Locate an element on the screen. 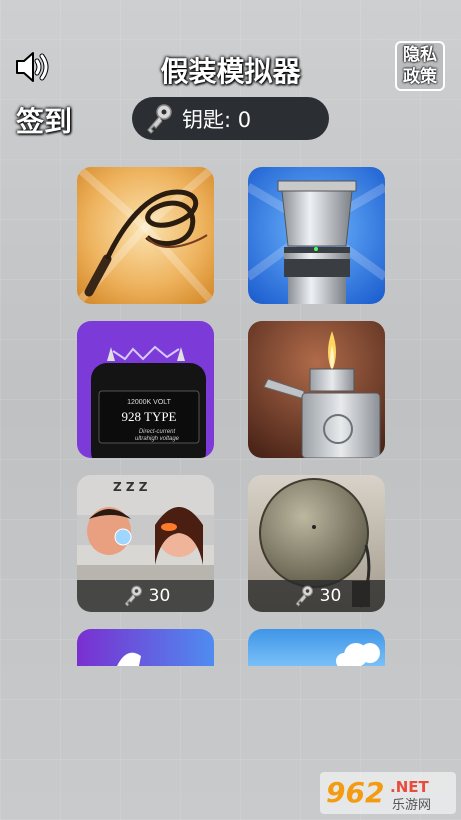 Image resolution: width=461 pixels, height=820 pixels. item-hair-clipper is located at coordinates (316, 235).